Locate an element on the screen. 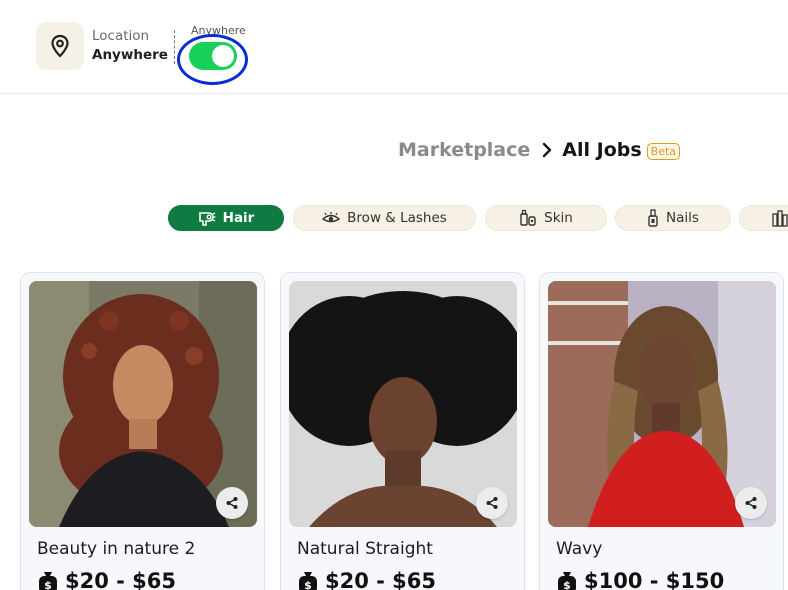 Image resolution: width=788 pixels, height=590 pixels. category-label: Nails is located at coordinates (682, 218).